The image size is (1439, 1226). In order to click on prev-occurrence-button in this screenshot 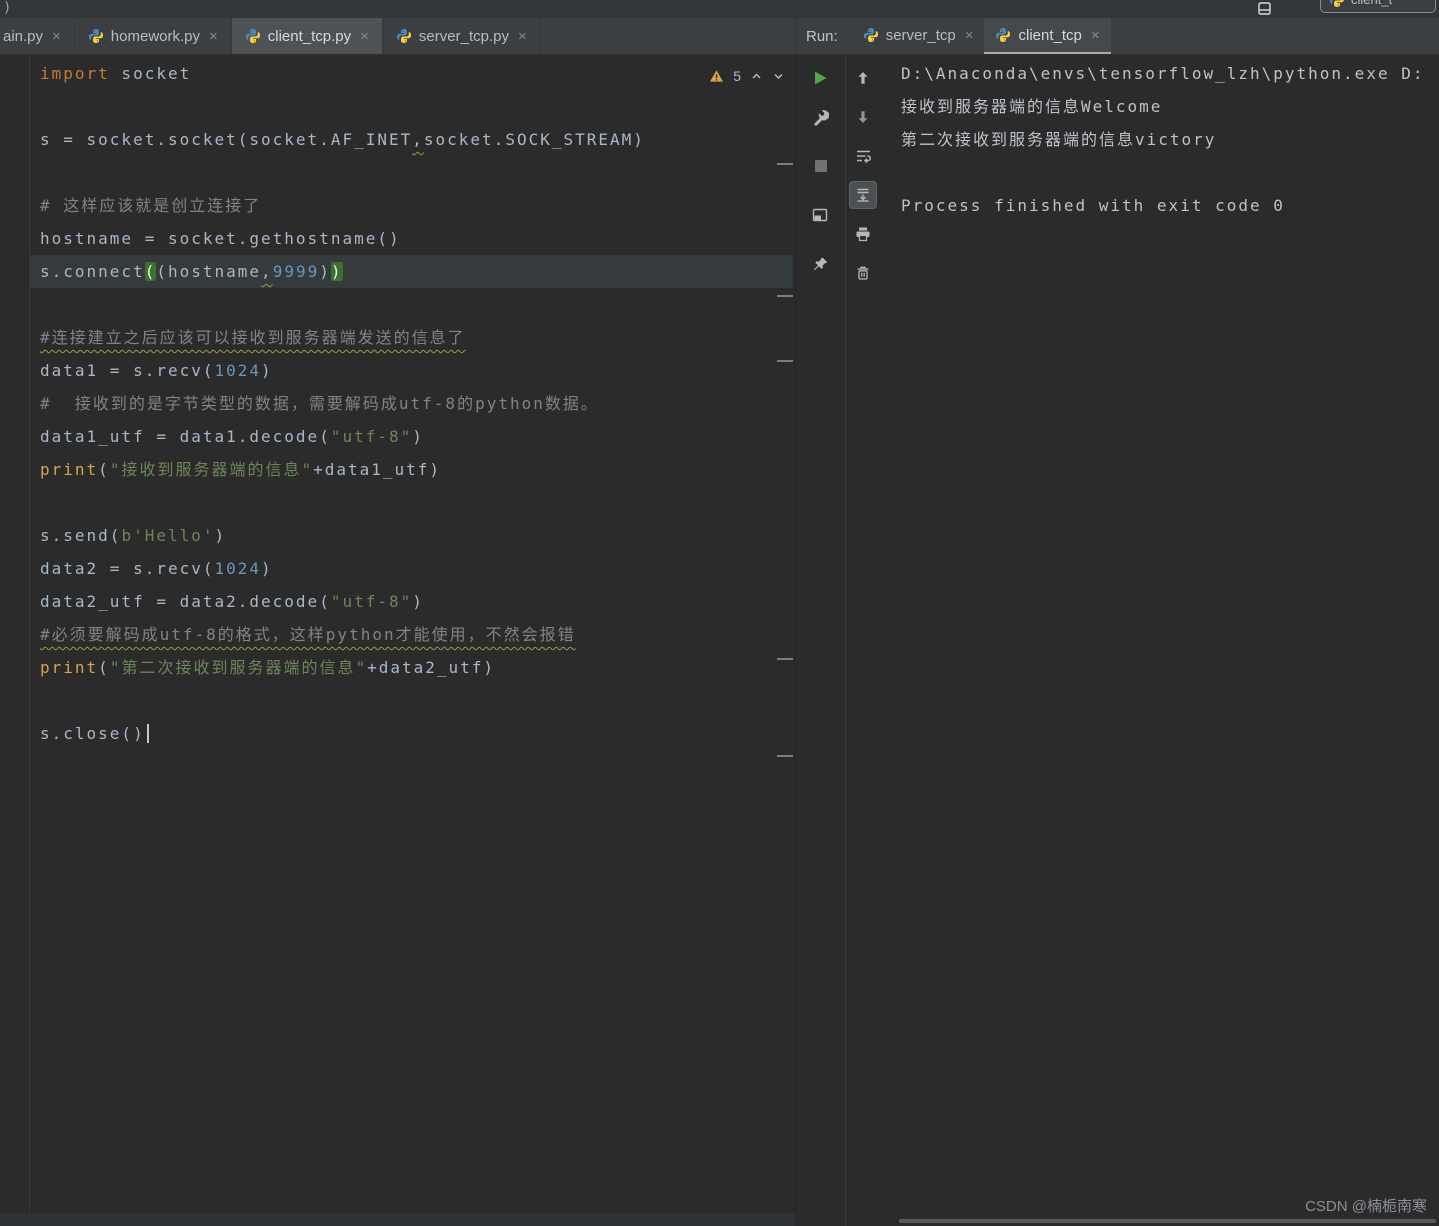, I will do `click(863, 78)`.